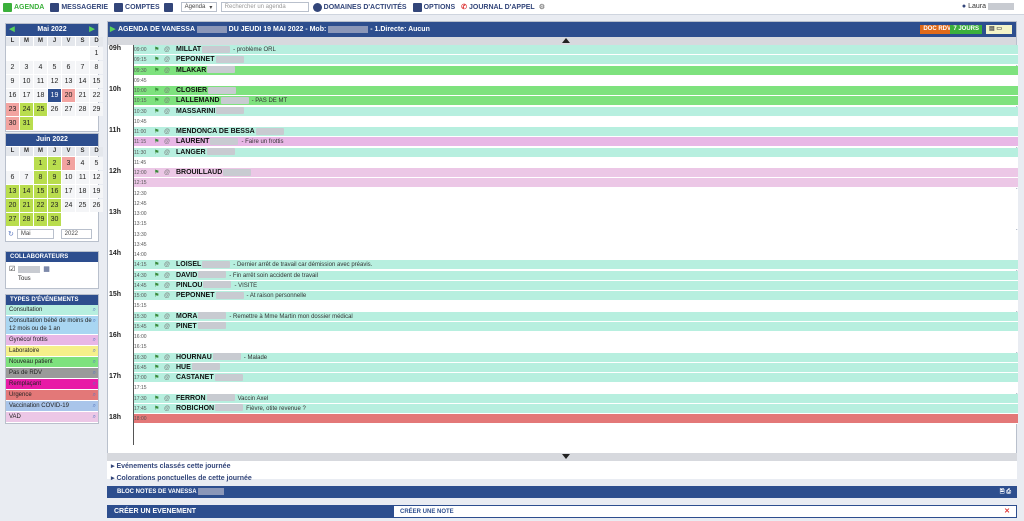 This screenshot has height=521, width=1024. I want to click on time-slot: 16:30 ⚑ @ HOURNAU - Malade, so click(576, 357).